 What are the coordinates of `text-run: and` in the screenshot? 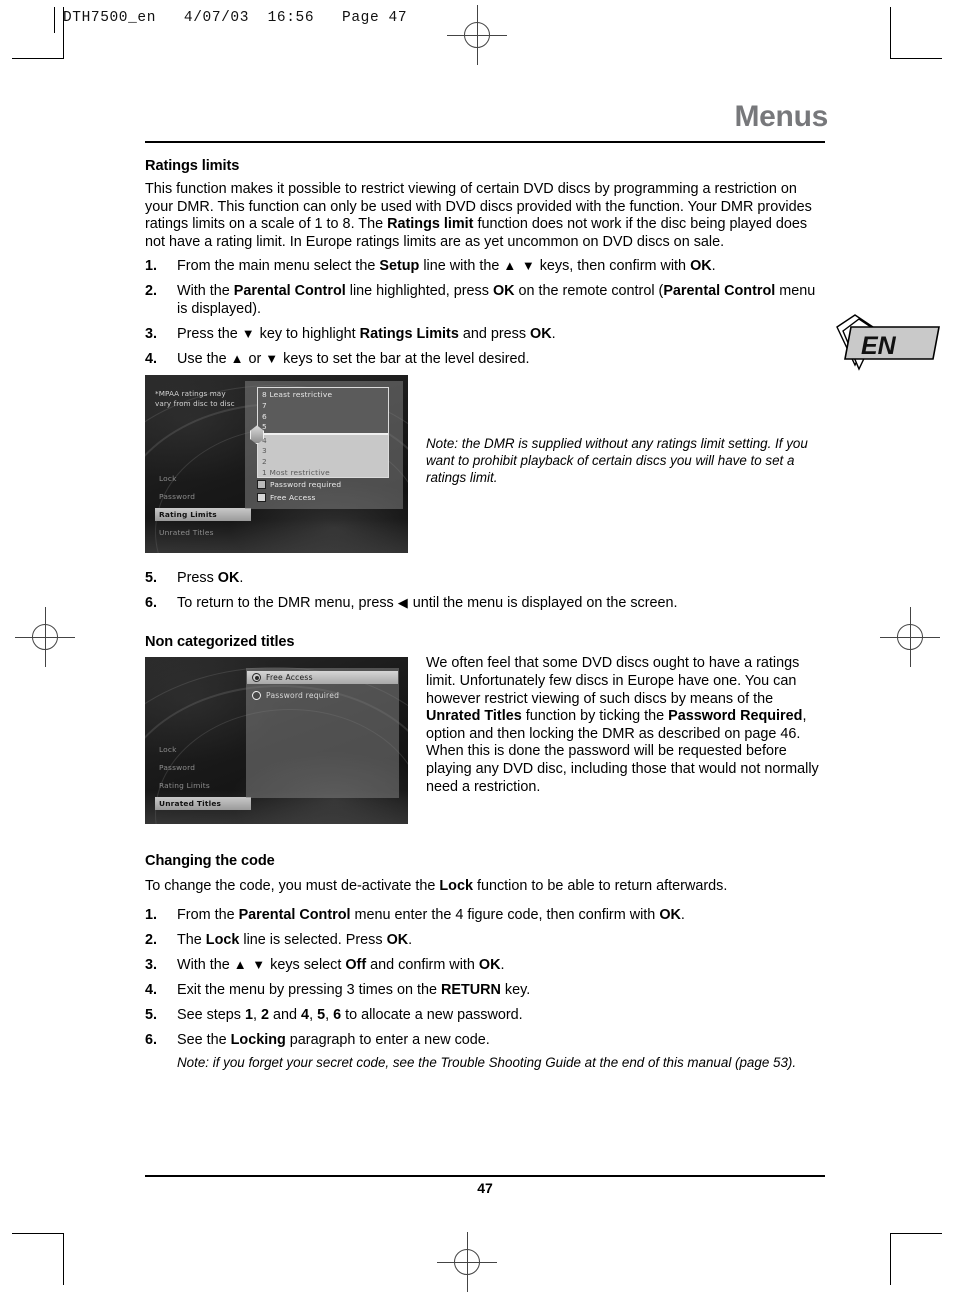 It's located at (285, 1014).